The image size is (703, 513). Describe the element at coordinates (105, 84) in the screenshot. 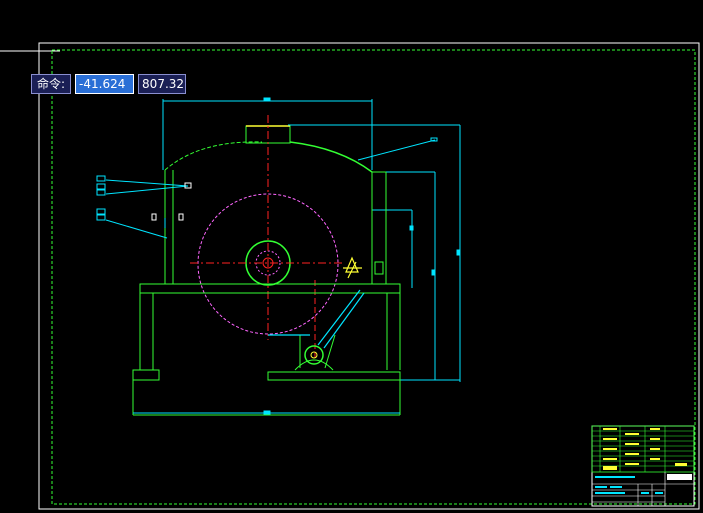

I see `x-coordinate-input: -41.624` at that location.